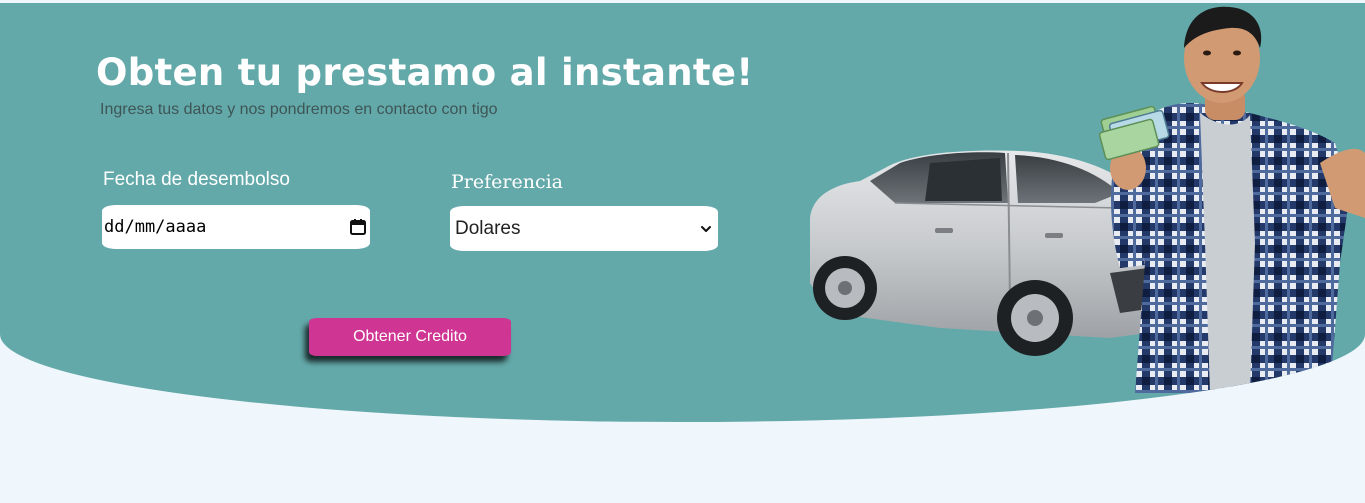  Describe the element at coordinates (584, 228) in the screenshot. I see `preference-select: Dolares` at that location.